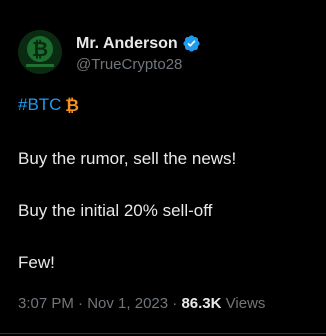  Describe the element at coordinates (46, 303) in the screenshot. I see `tweet-time: 3:07 PM` at that location.